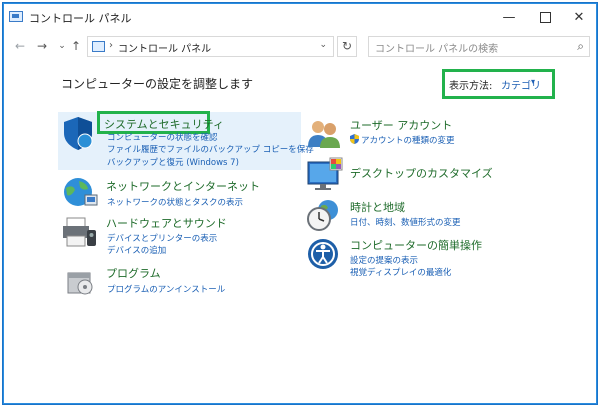 The width and height of the screenshot is (600, 409). I want to click on search-input: コントロール パネルの検索, so click(436, 47).